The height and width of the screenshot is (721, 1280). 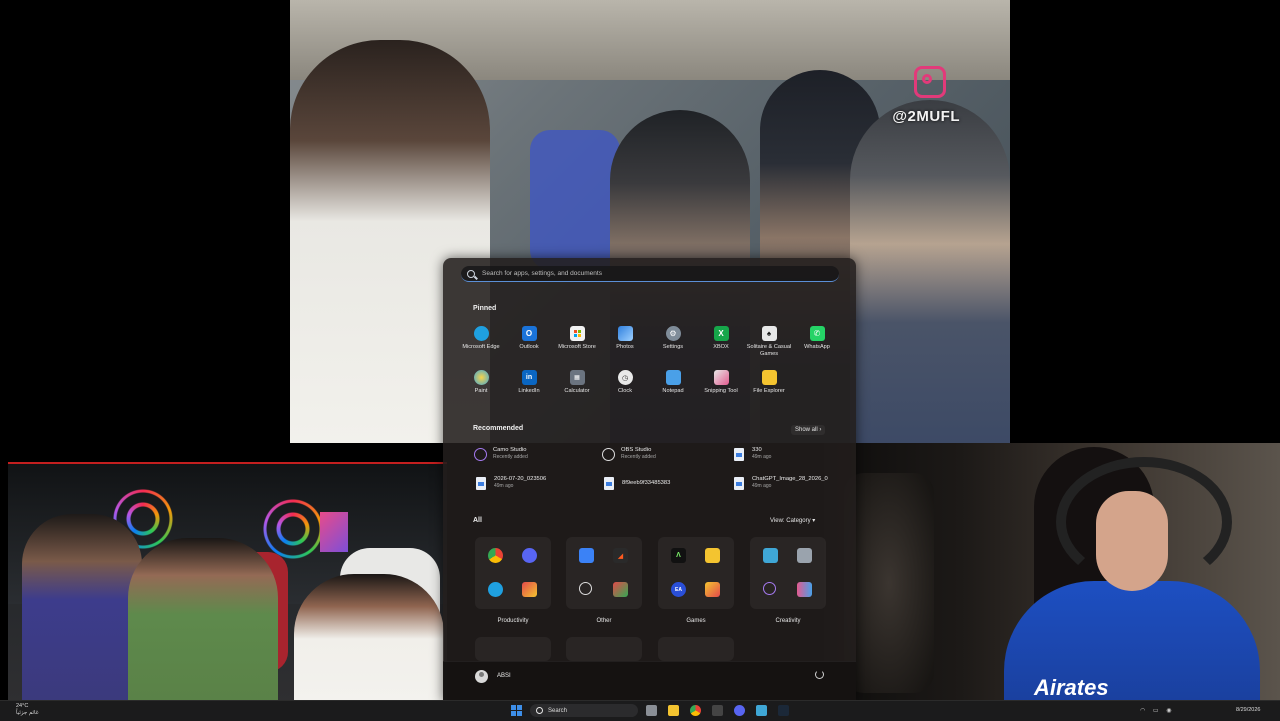 I want to click on gear-icon: ⚙, so click(x=673, y=333).